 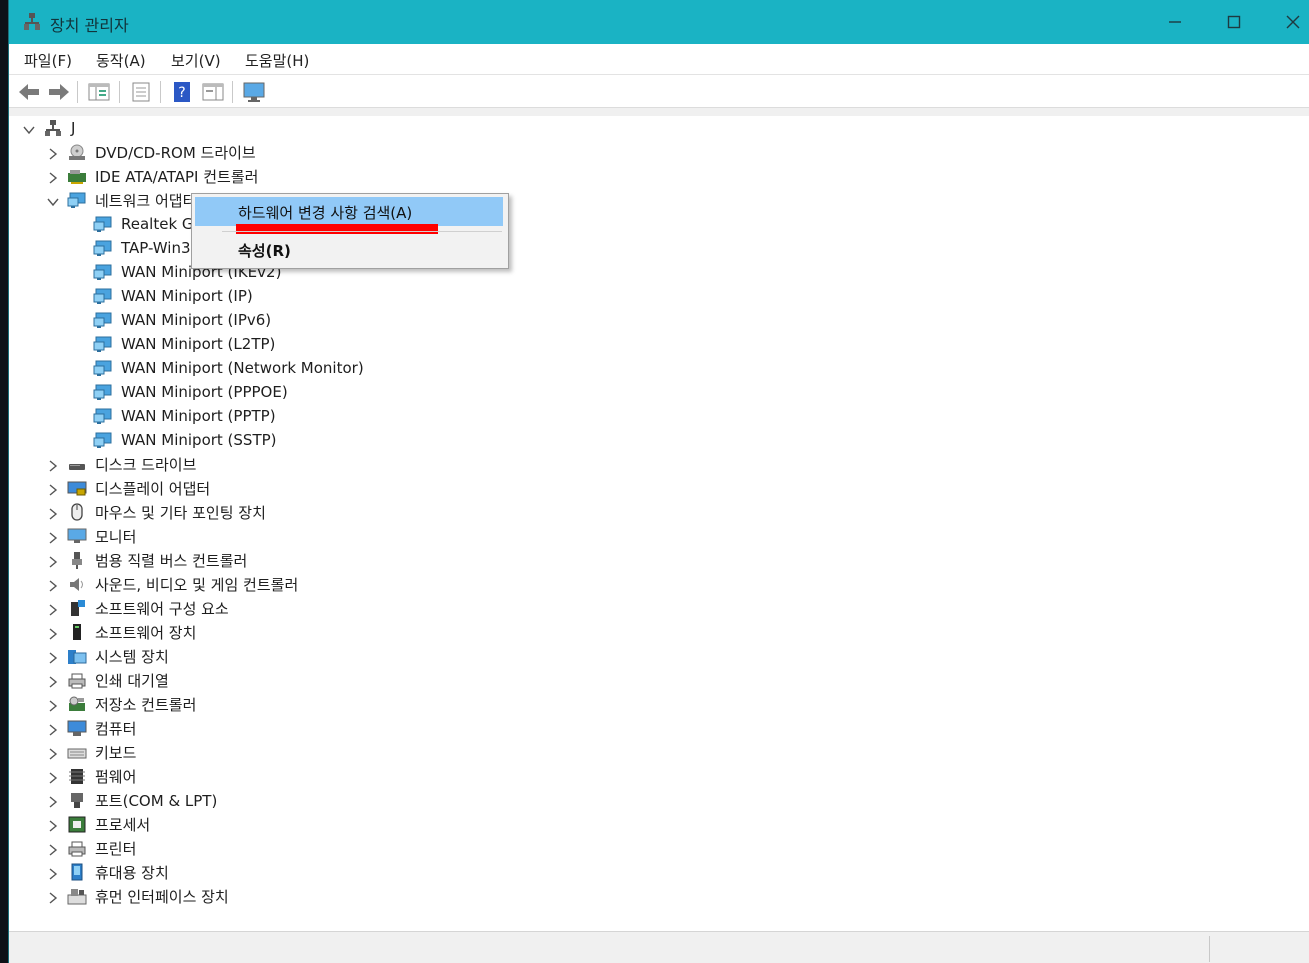 What do you see at coordinates (121, 60) in the screenshot?
I see `menu-action: 동작(A)` at bounding box center [121, 60].